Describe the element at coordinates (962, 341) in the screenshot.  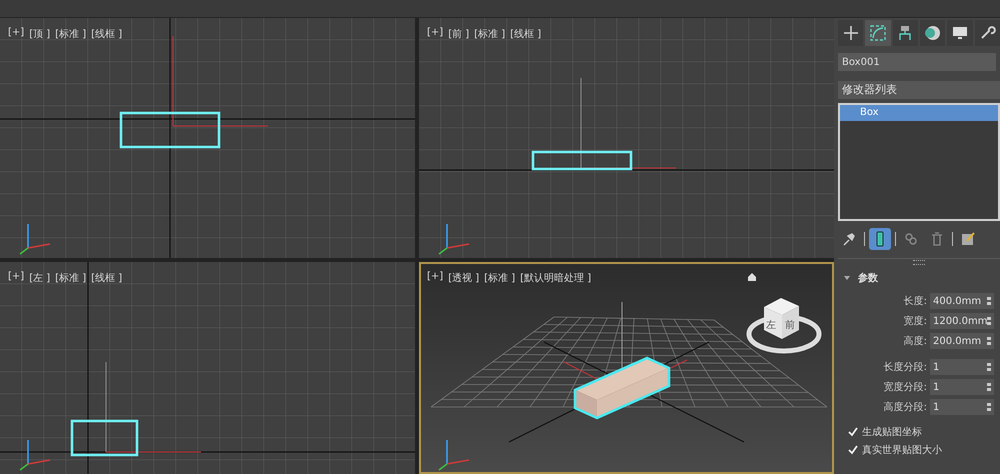
I see `spinner-field: 200.0mm` at that location.